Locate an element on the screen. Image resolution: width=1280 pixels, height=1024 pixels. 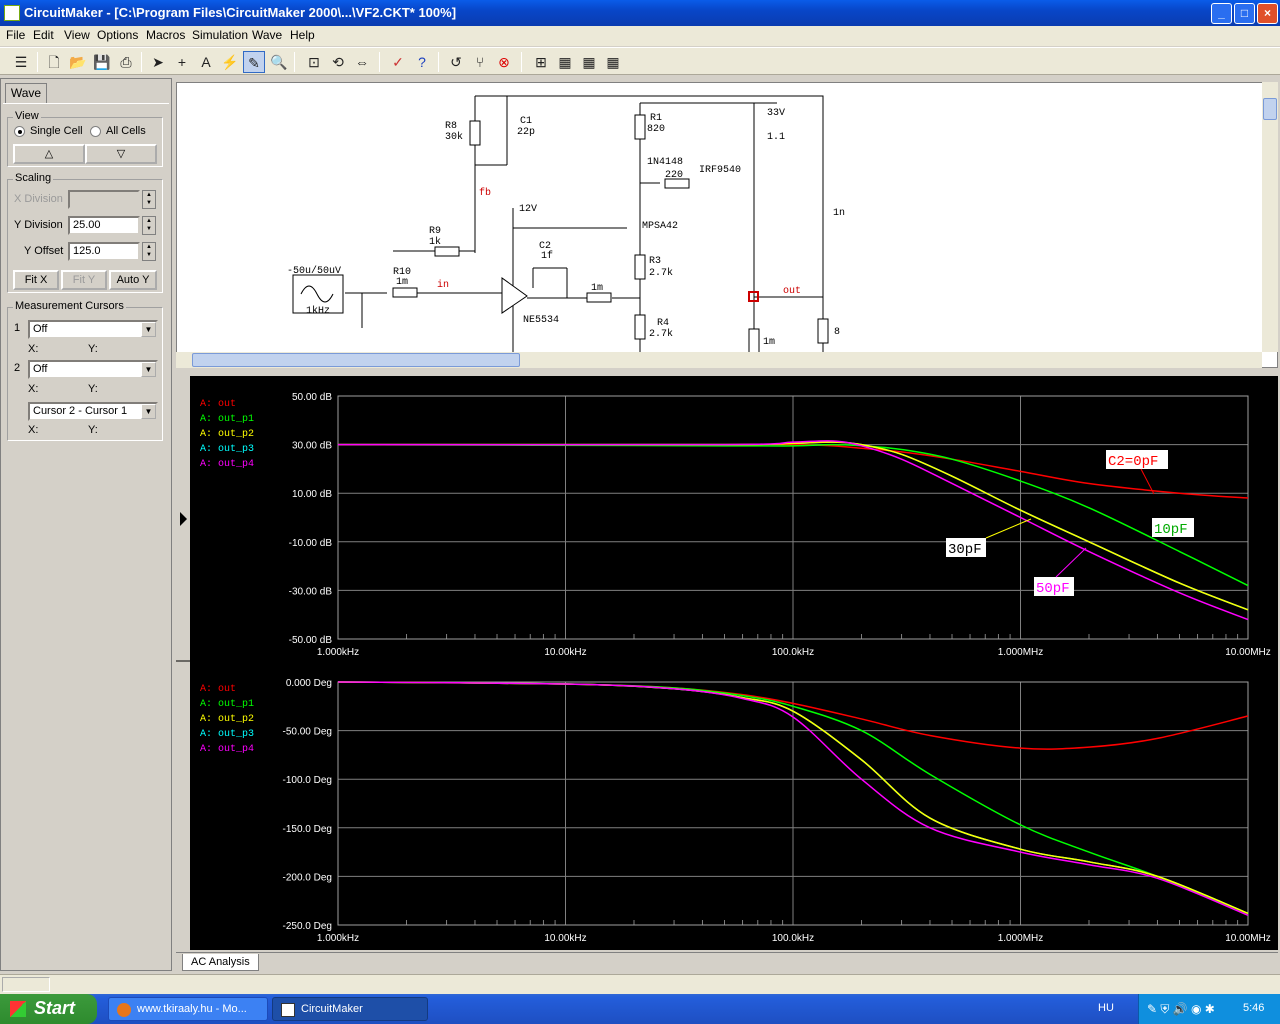
arrow-icon: ➤ is located at coordinates (158, 62).